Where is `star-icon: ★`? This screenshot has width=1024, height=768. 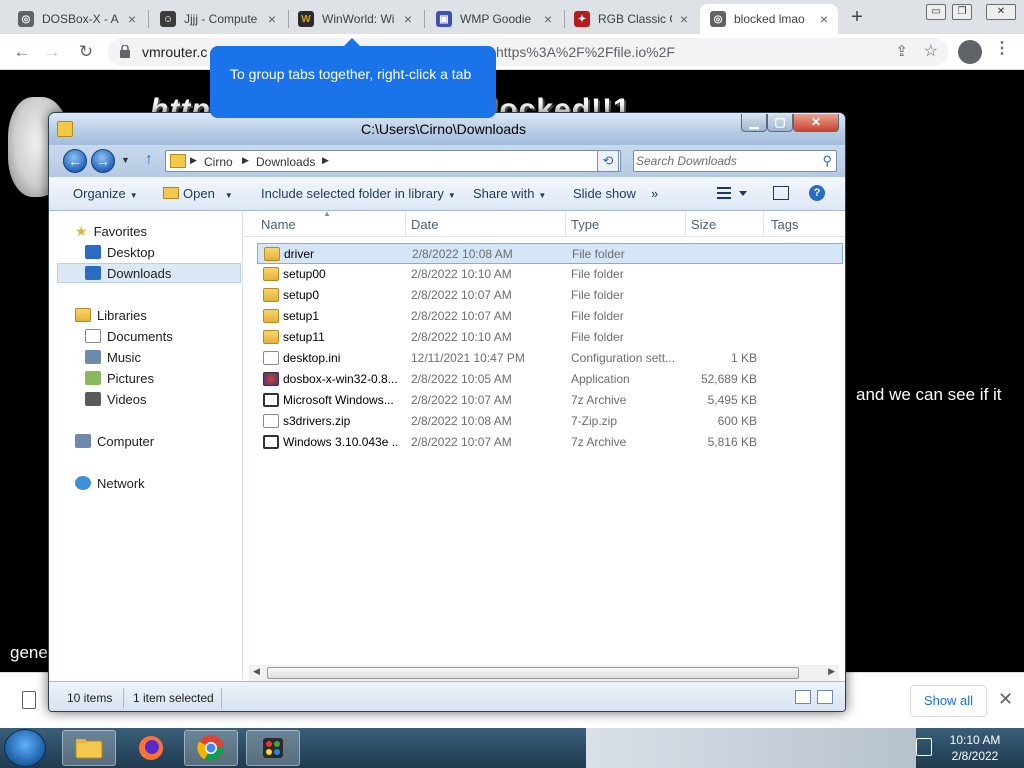
star-icon: ★ is located at coordinates (81, 230).